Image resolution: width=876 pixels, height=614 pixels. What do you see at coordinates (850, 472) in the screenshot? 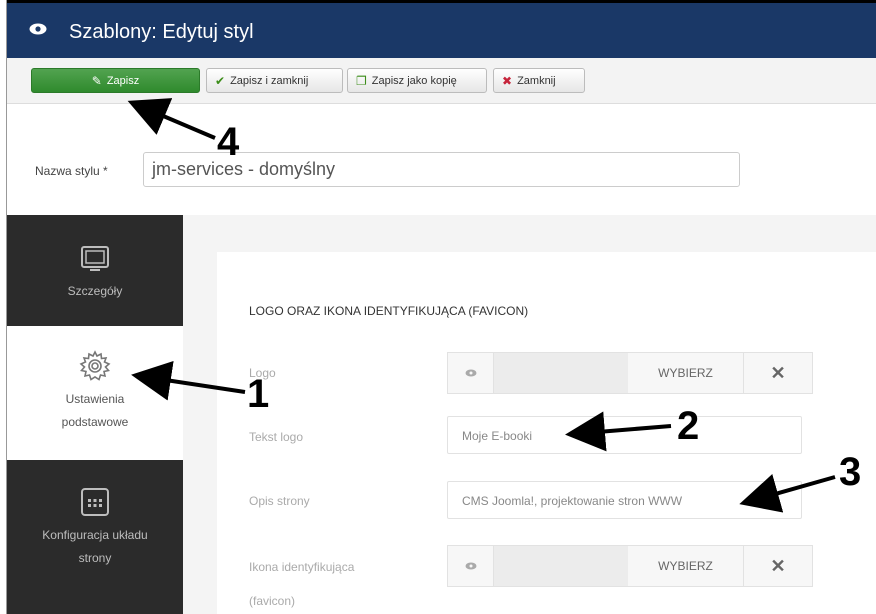
I see `annotation-number: 3` at bounding box center [850, 472].